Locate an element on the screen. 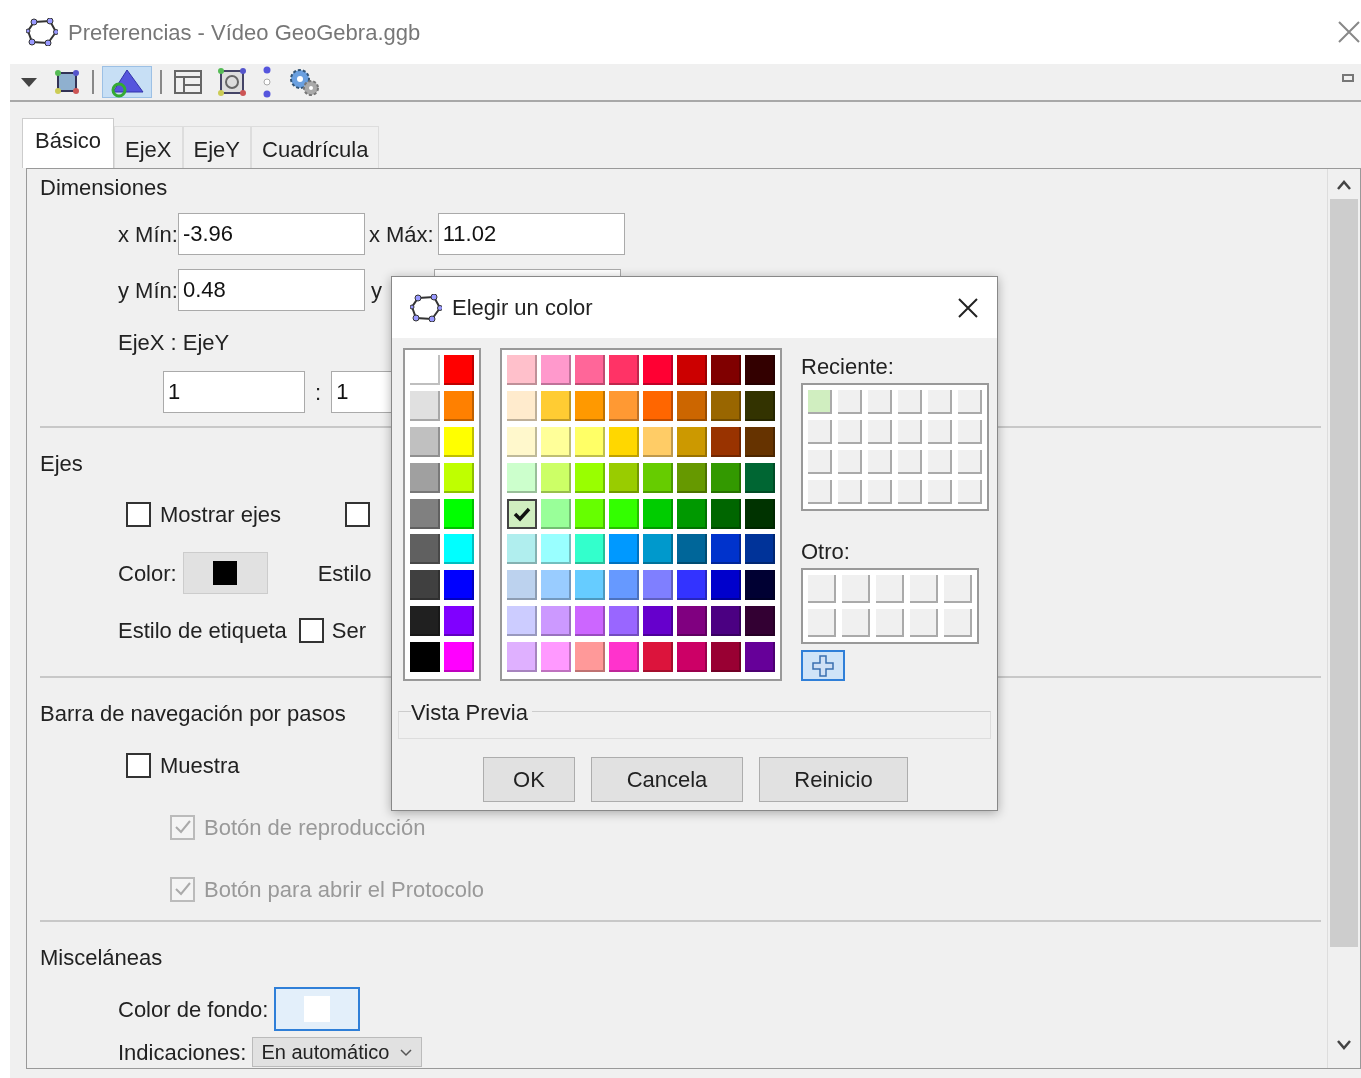  plus-icon is located at coordinates (823, 665).